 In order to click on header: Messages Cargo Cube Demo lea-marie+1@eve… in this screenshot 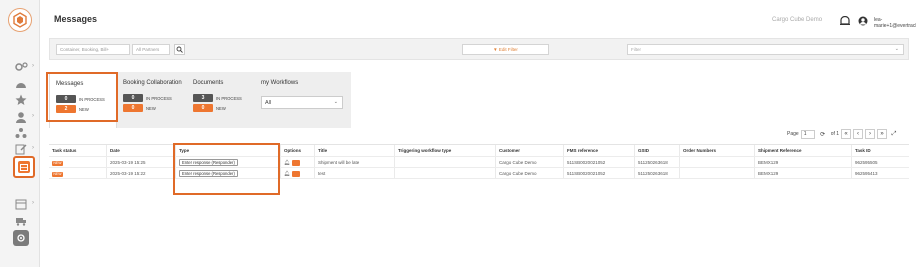, I will do `click(478, 19)`.